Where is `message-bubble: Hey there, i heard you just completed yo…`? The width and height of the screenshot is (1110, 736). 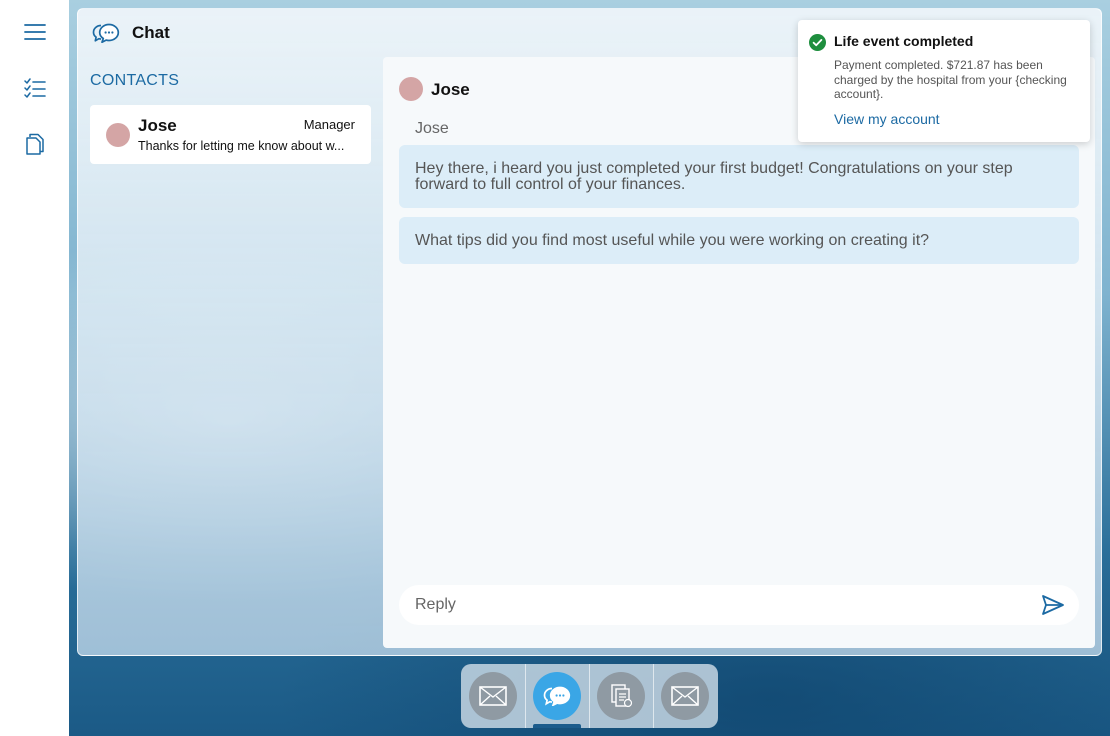
message-bubble: Hey there, i heard you just completed yo… is located at coordinates (739, 176).